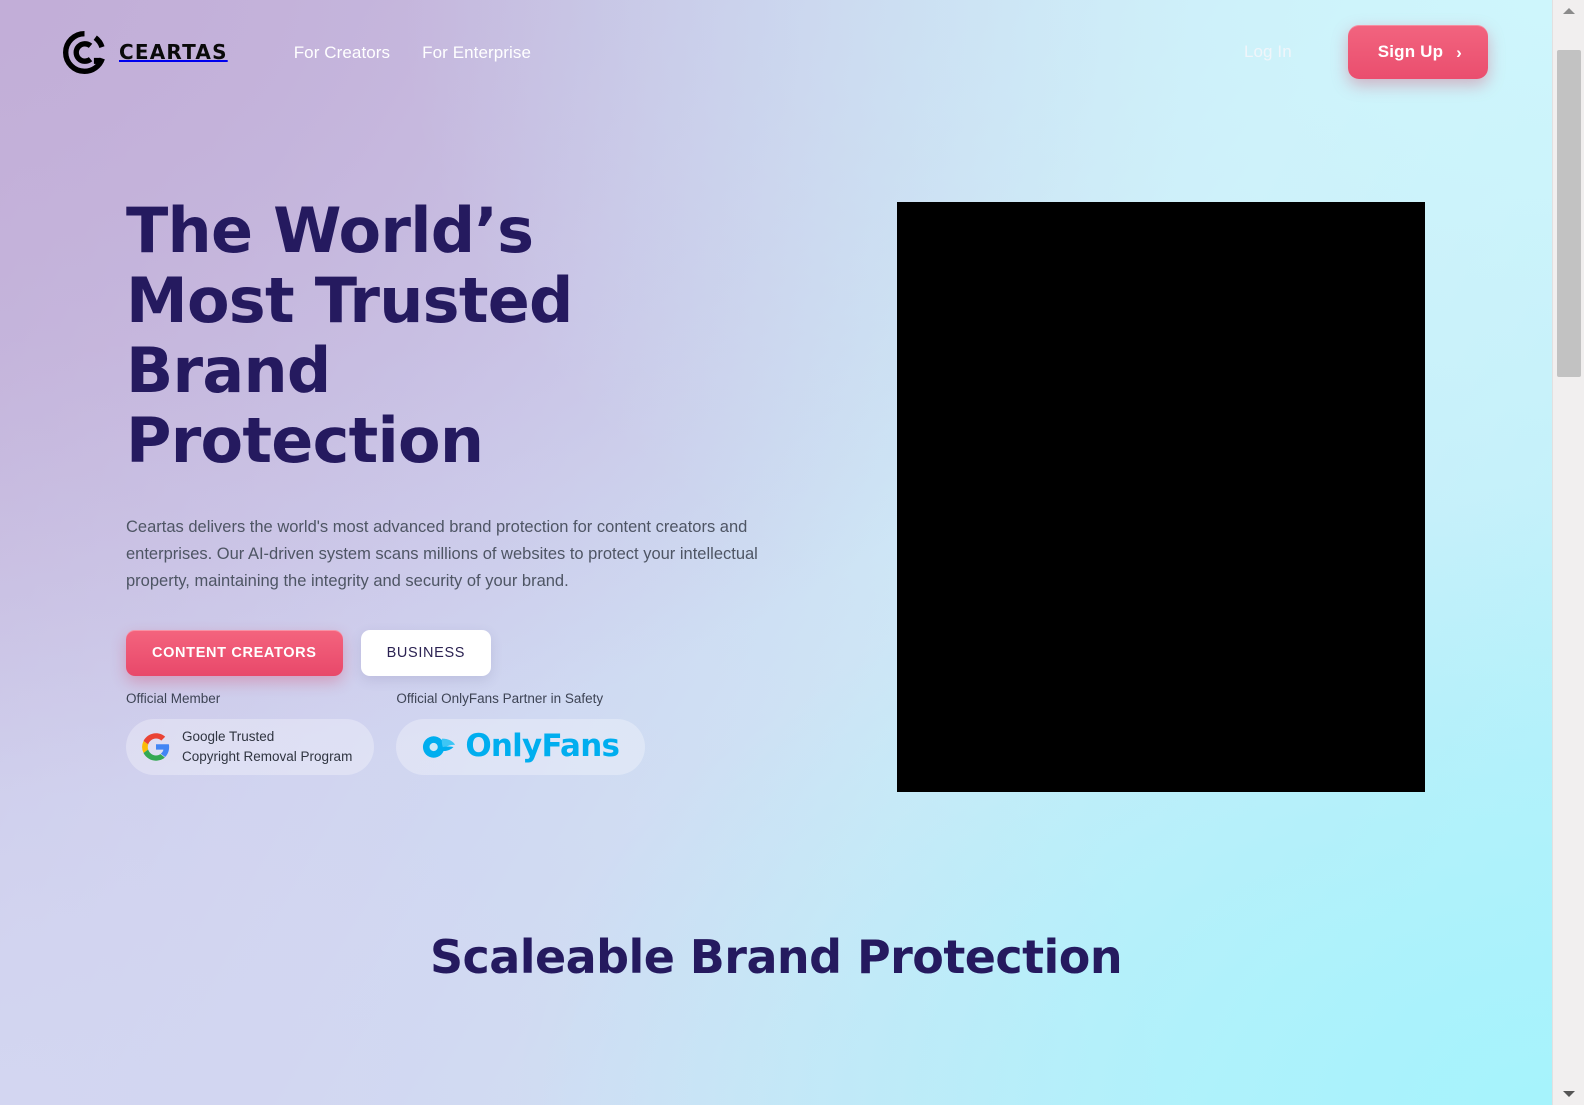 Image resolution: width=1584 pixels, height=1105 pixels. Describe the element at coordinates (156, 746) in the screenshot. I see `google-g-icon` at that location.